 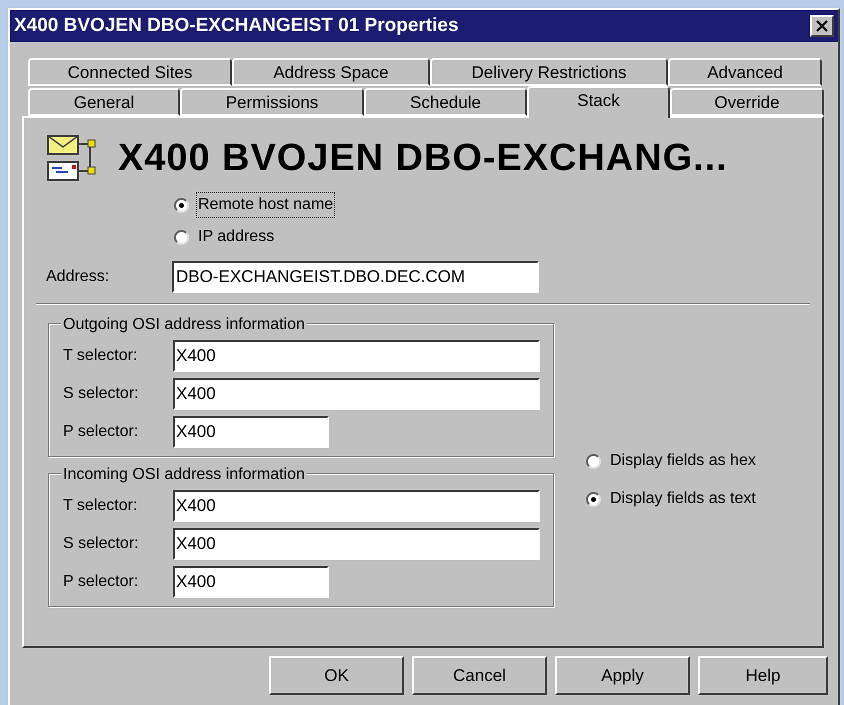 I want to click on close-icon, so click(x=822, y=26).